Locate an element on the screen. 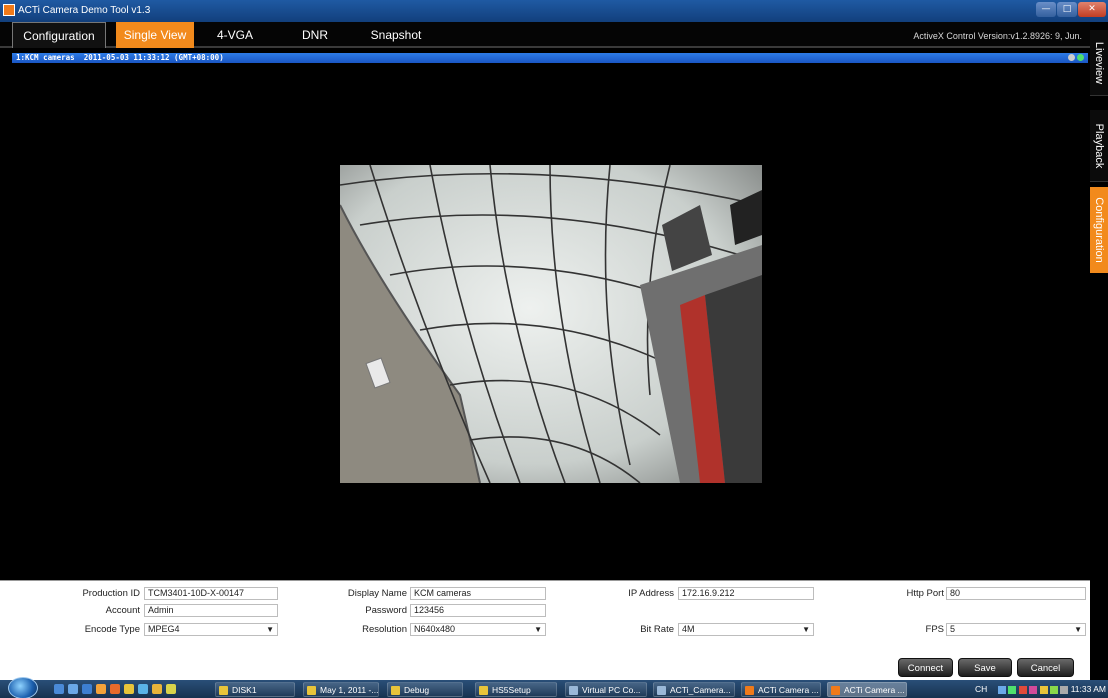  window-title: ACTi Camera Demo Tool v1.3 is located at coordinates (84, 10).